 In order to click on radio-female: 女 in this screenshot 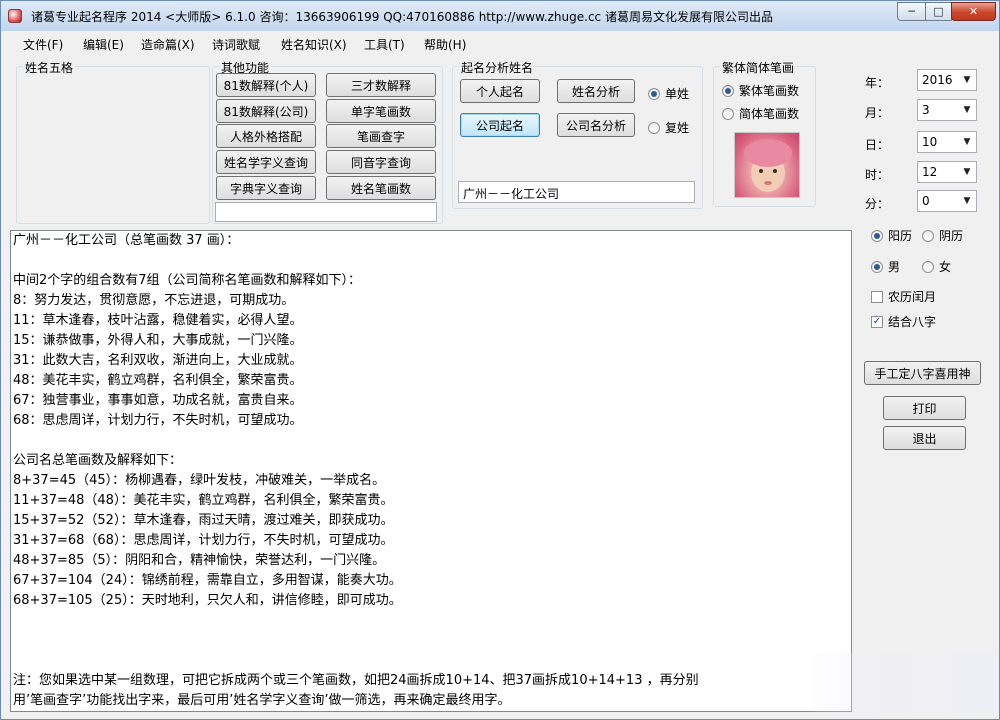, I will do `click(936, 266)`.